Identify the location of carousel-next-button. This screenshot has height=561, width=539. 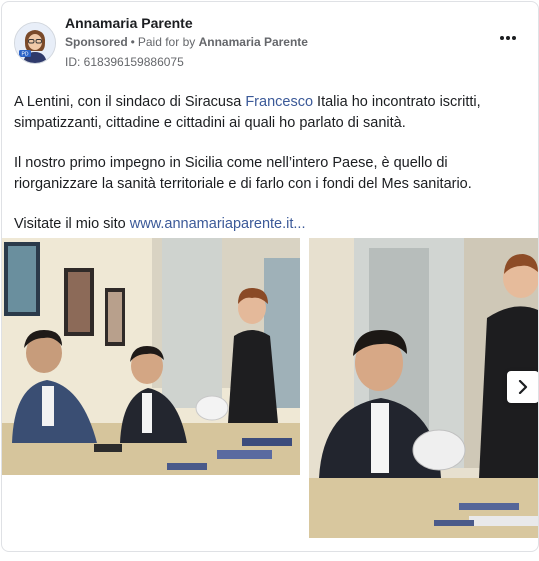
(522, 387).